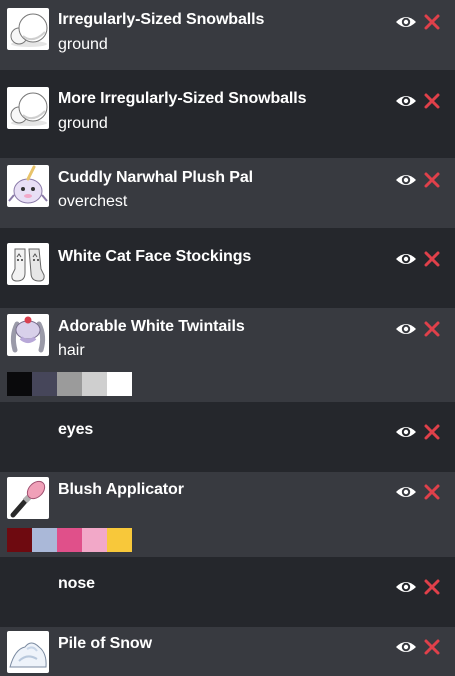 The width and height of the screenshot is (455, 676). Describe the element at coordinates (71, 350) in the screenshot. I see `item-slot: hair` at that location.